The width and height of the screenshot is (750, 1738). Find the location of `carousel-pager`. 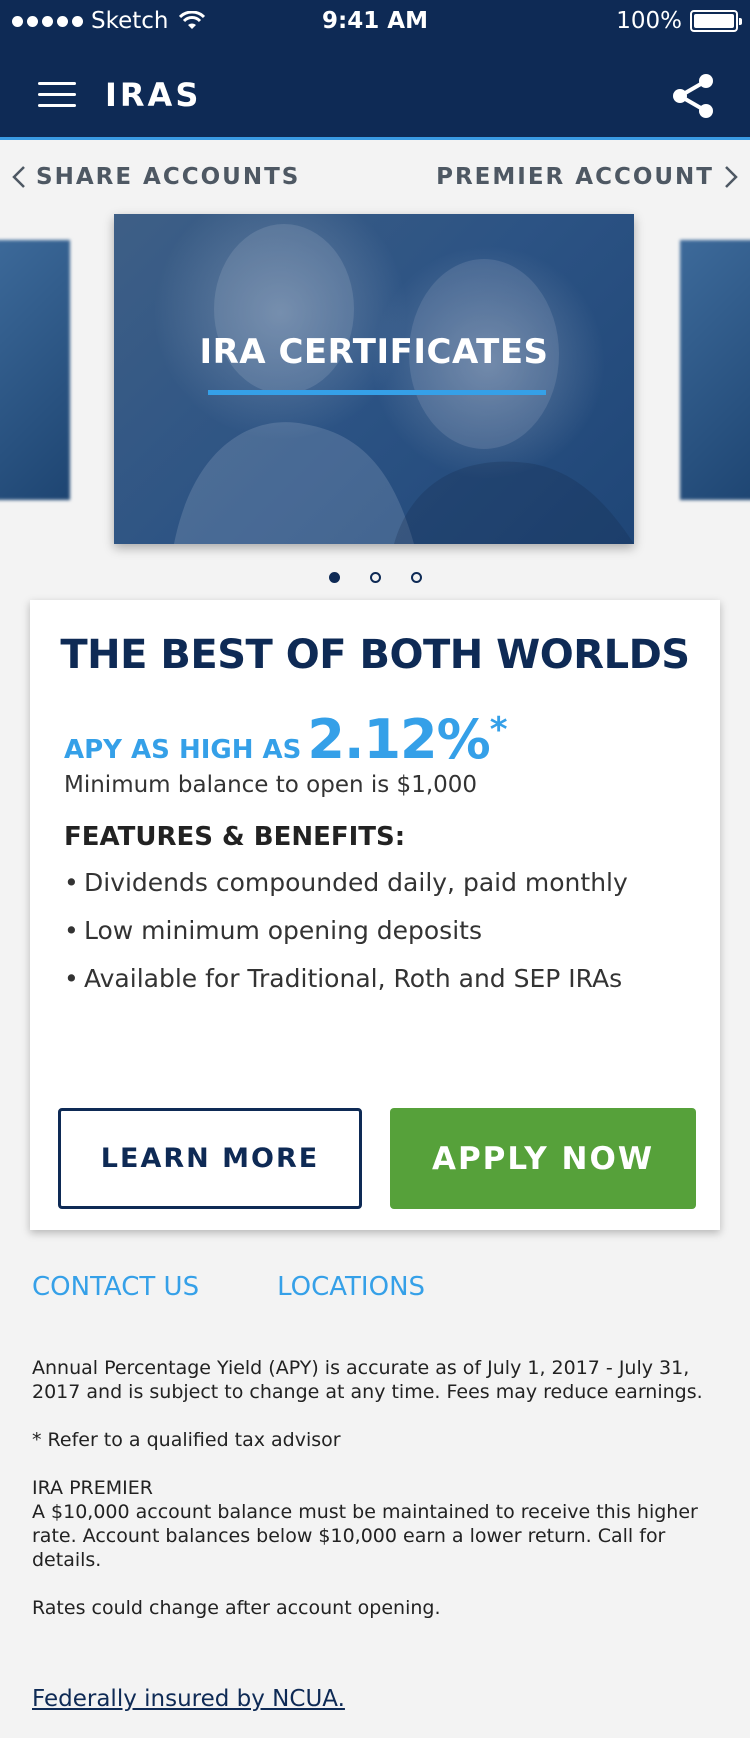

carousel-pager is located at coordinates (375, 577).